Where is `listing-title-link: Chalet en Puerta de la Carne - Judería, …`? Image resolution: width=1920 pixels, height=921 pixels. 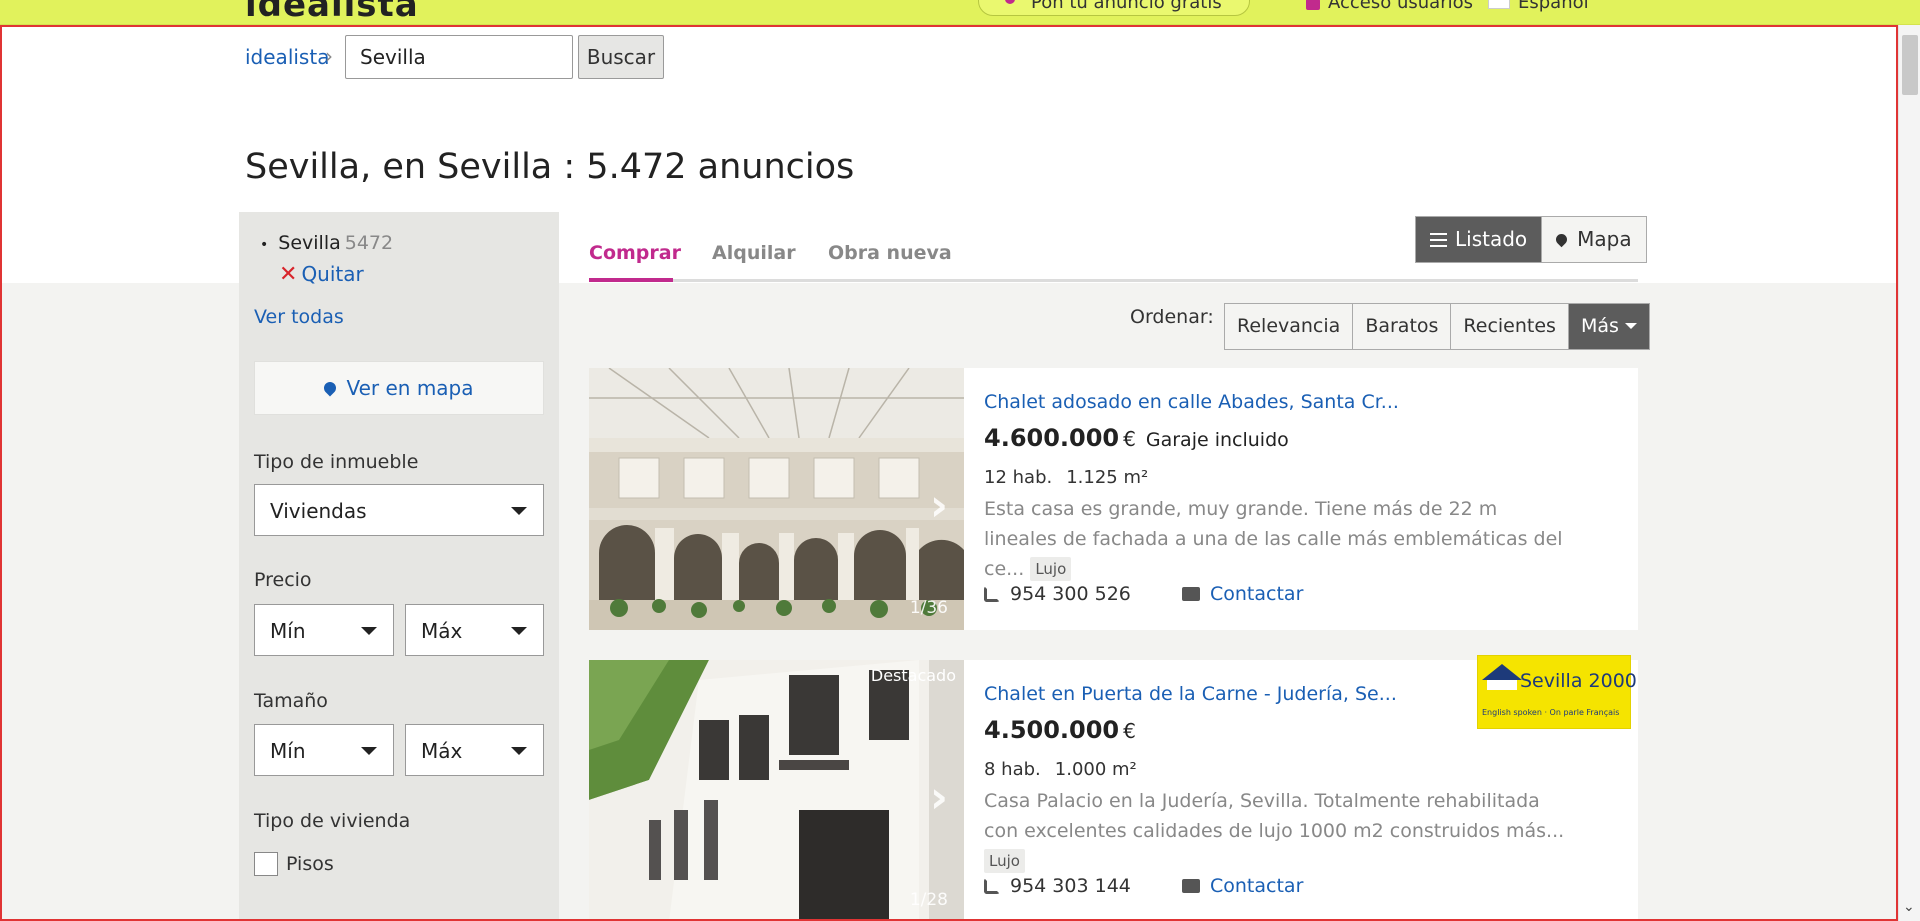
listing-title-link: Chalet en Puerta de la Carne - Judería, … is located at coordinates (1190, 694).